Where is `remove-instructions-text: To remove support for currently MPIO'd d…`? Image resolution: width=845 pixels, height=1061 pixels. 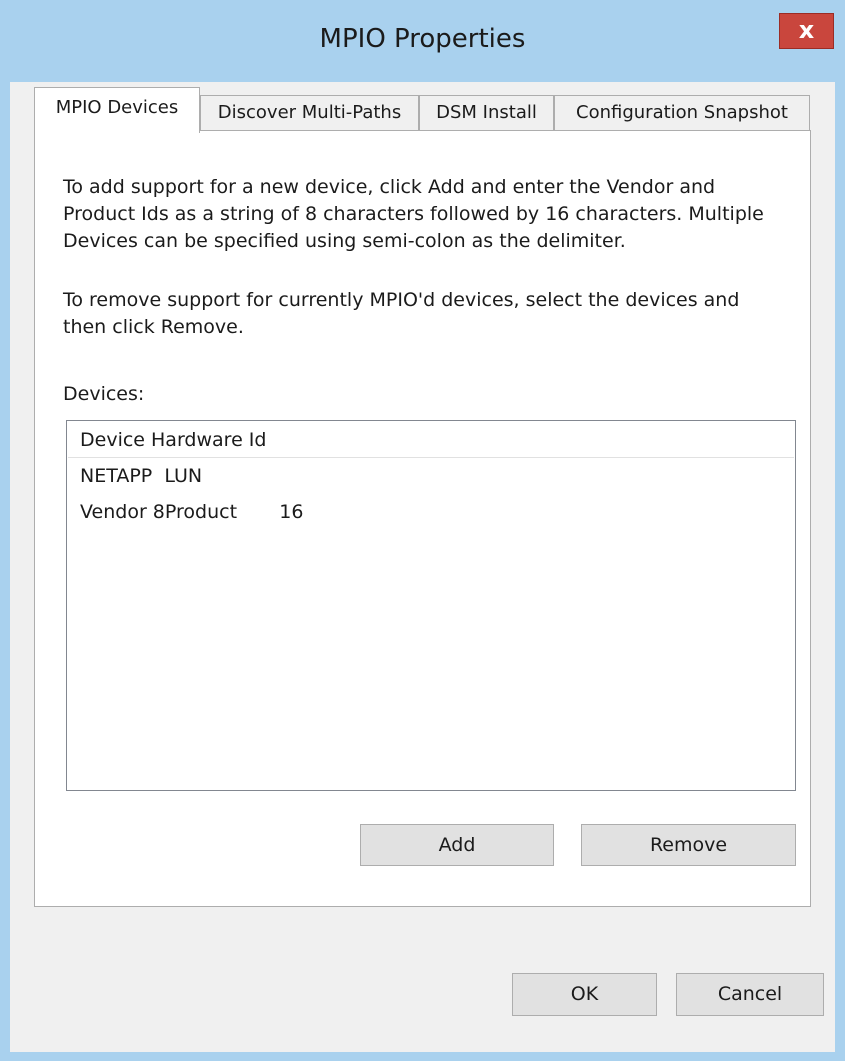 remove-instructions-text: To remove support for currently MPIO'd d… is located at coordinates (401, 313).